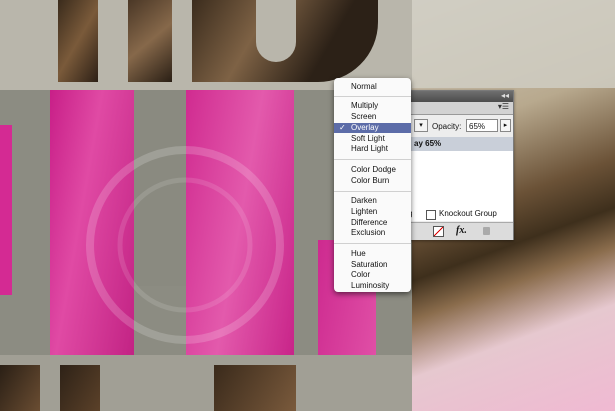 Image resolution: width=615 pixels, height=411 pixels. What do you see at coordinates (503, 106) in the screenshot?
I see `panel-menu-icon: ▾☰` at bounding box center [503, 106].